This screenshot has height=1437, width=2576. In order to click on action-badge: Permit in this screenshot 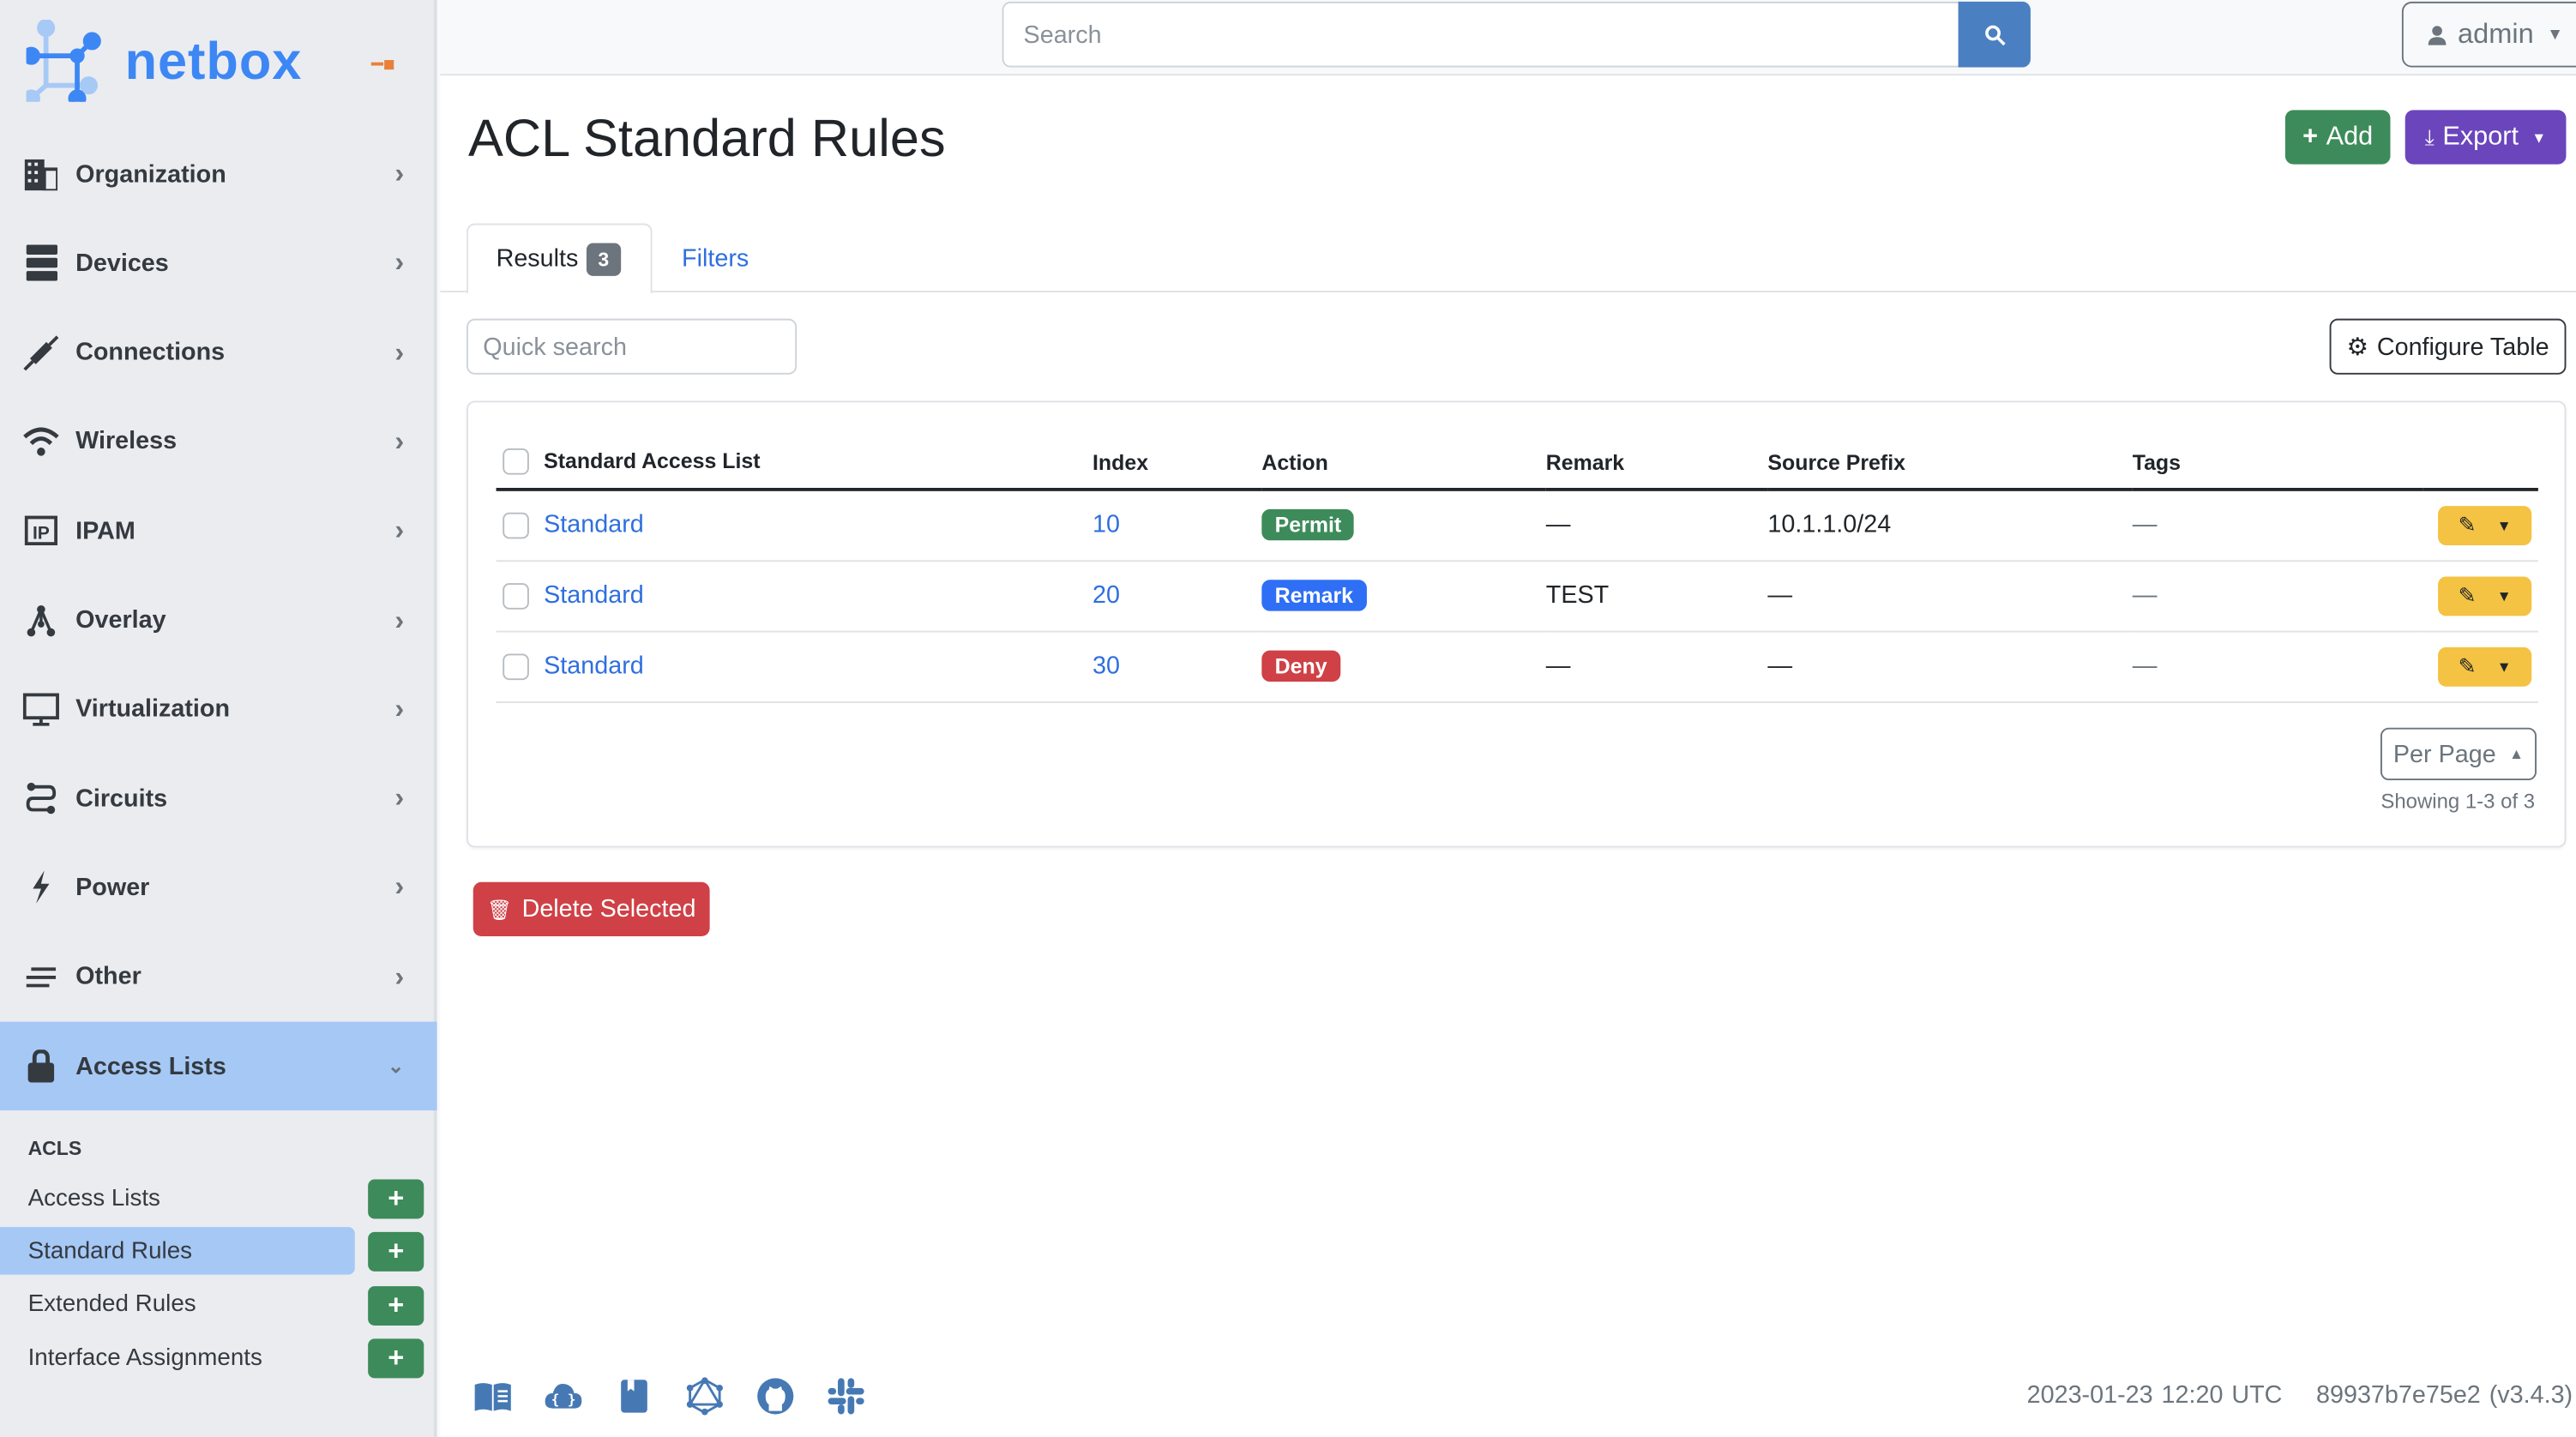, I will do `click(1308, 525)`.